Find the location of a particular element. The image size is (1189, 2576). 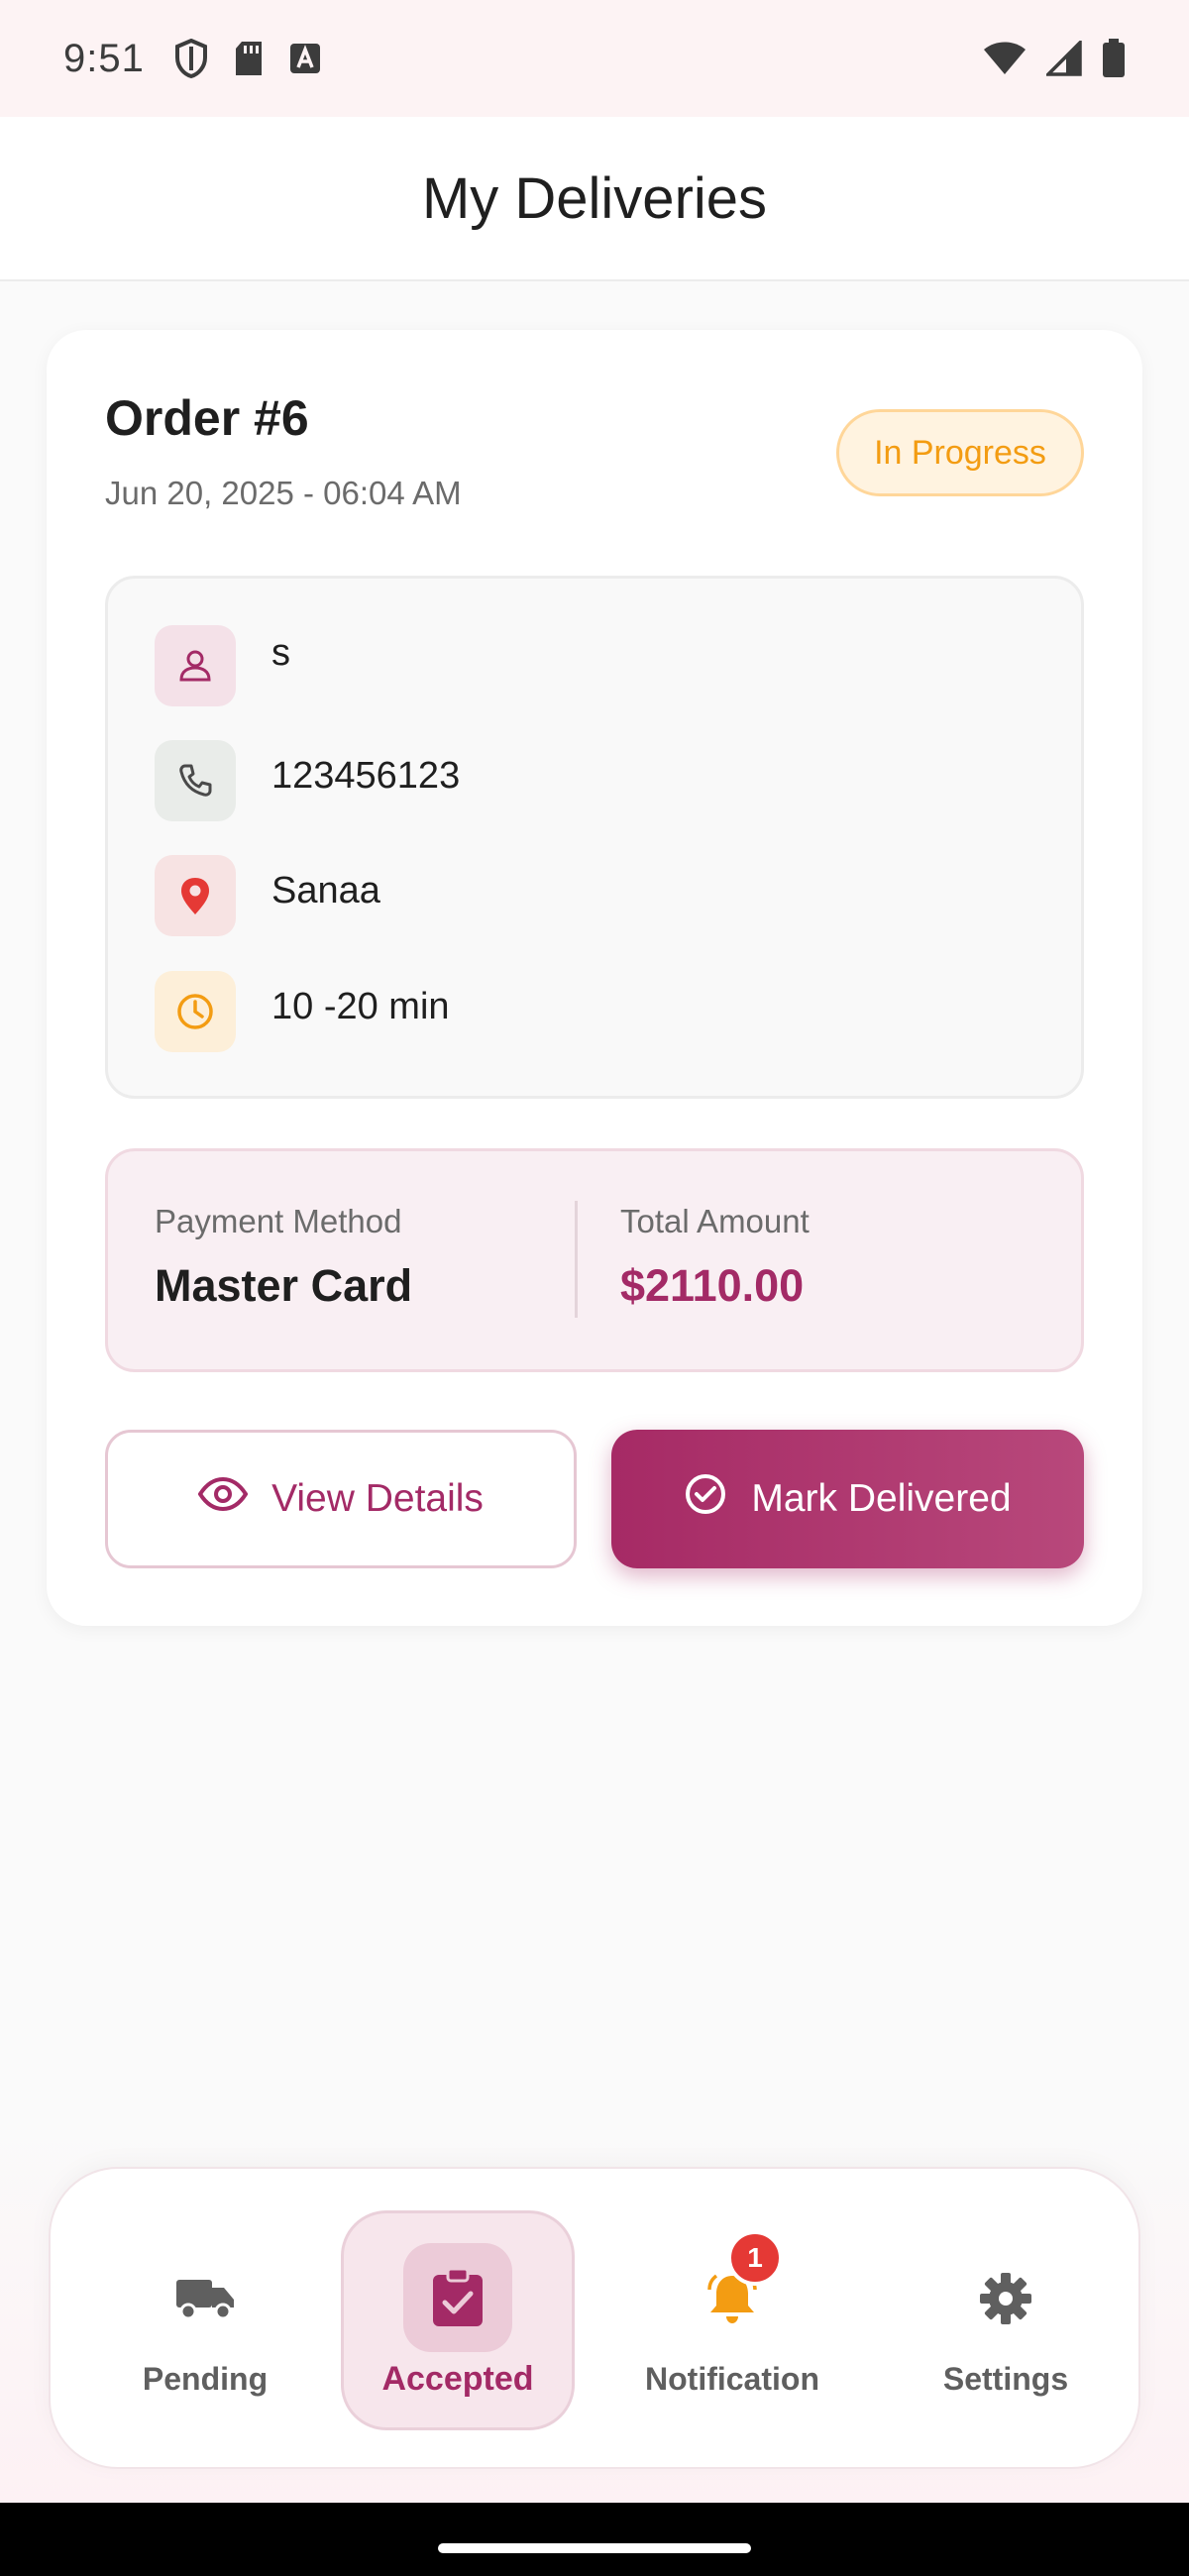

system-gesture-area is located at coordinates (594, 2539).